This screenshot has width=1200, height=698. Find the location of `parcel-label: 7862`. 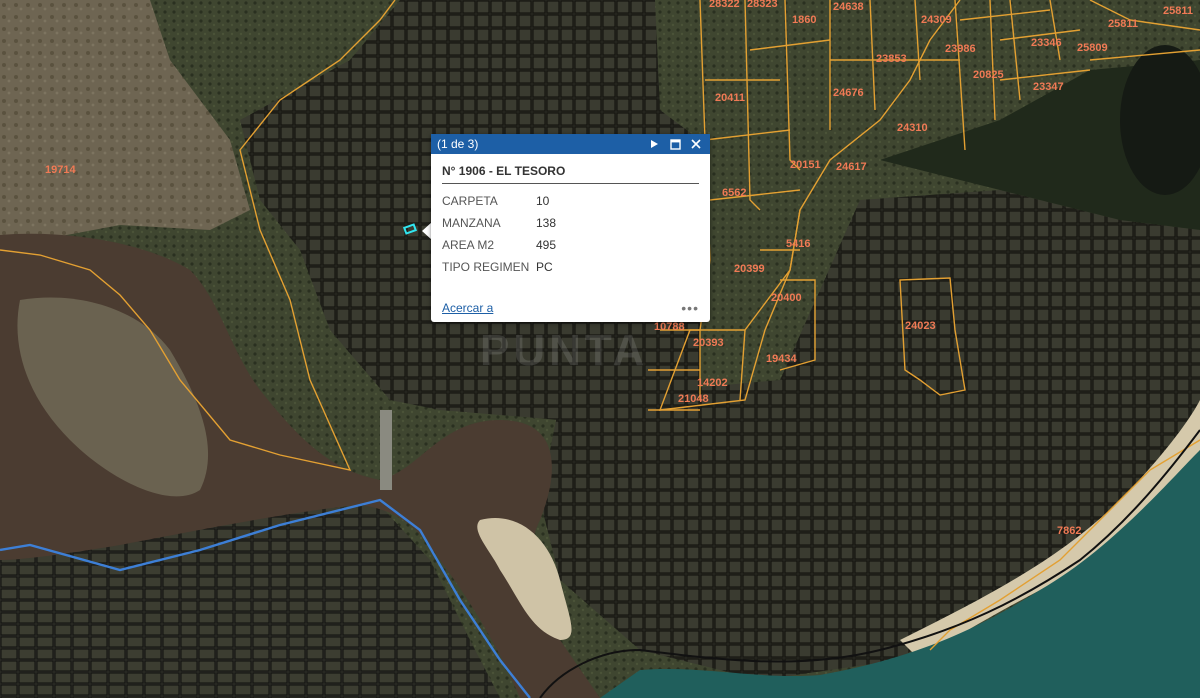

parcel-label: 7862 is located at coordinates (1069, 531).